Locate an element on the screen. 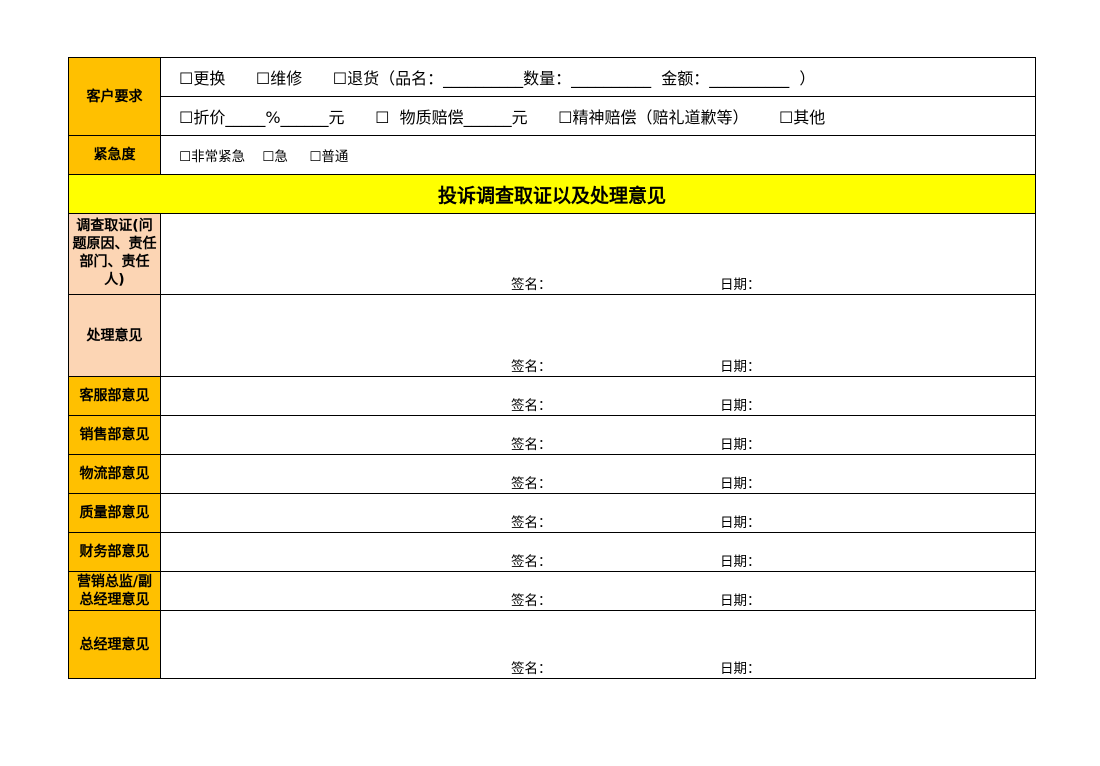  form-row-logistics: 物流部意见 签名： 日期： is located at coordinates (552, 474).